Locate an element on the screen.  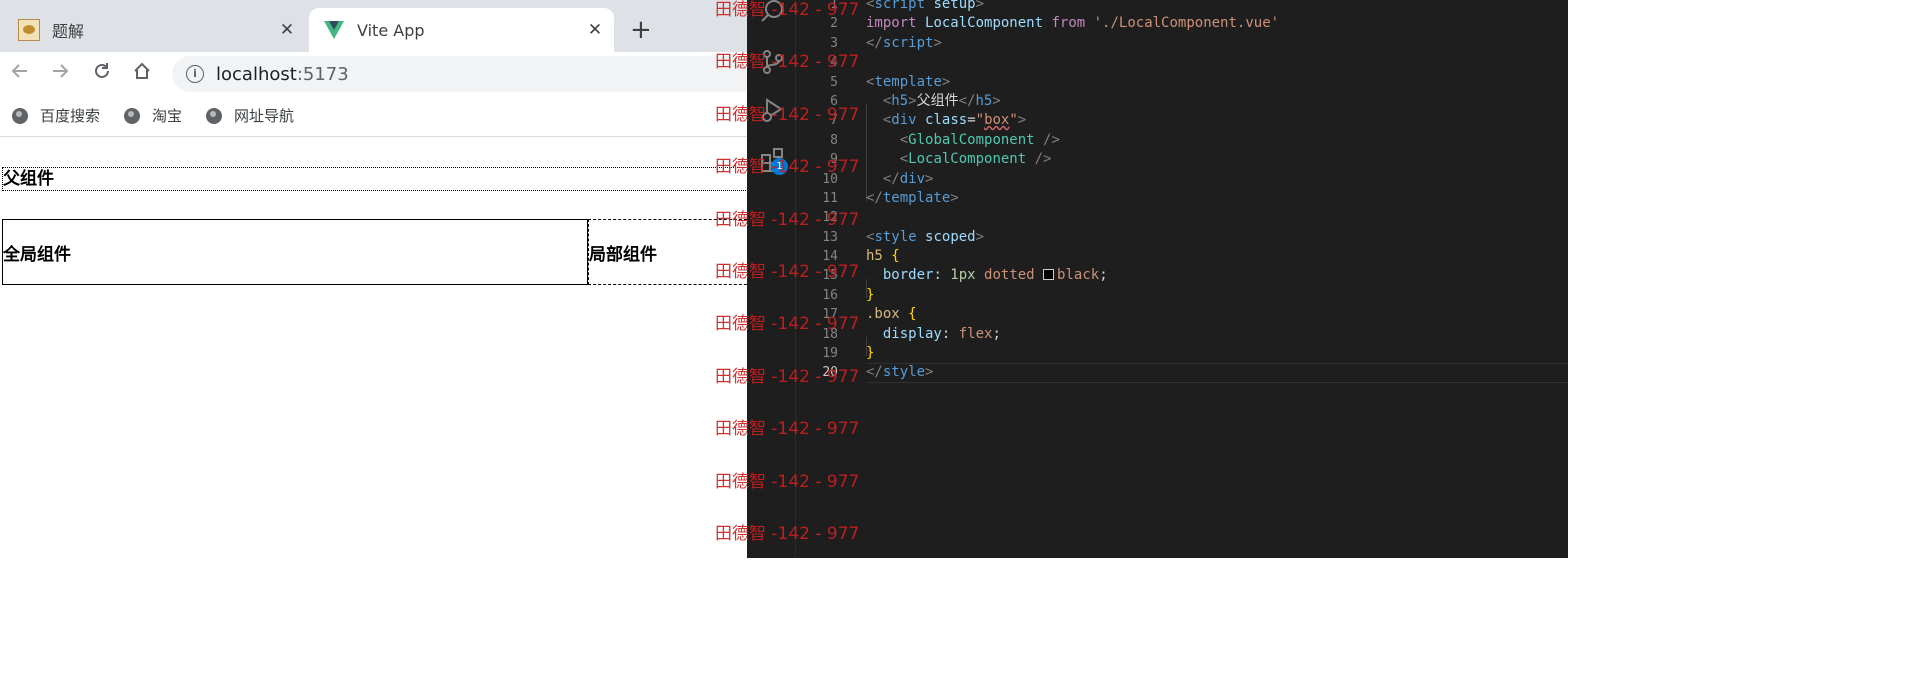
code-line: 13 <style scoped> is located at coordinates (903, 236).